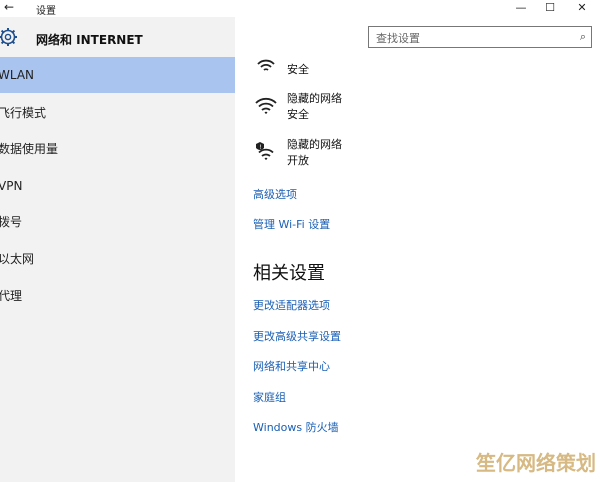 This screenshot has height=482, width=600. I want to click on advanced-options-link: 高级选项, so click(275, 194).